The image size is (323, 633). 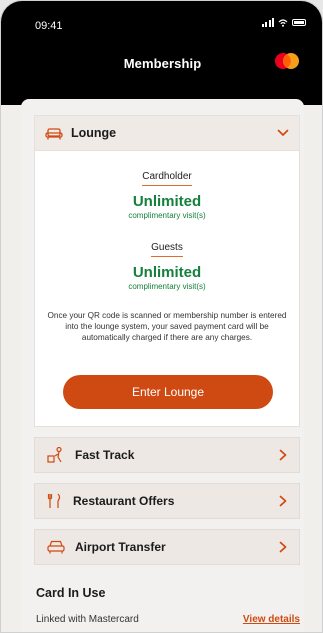 I want to click on wifi-icon, so click(x=283, y=22).